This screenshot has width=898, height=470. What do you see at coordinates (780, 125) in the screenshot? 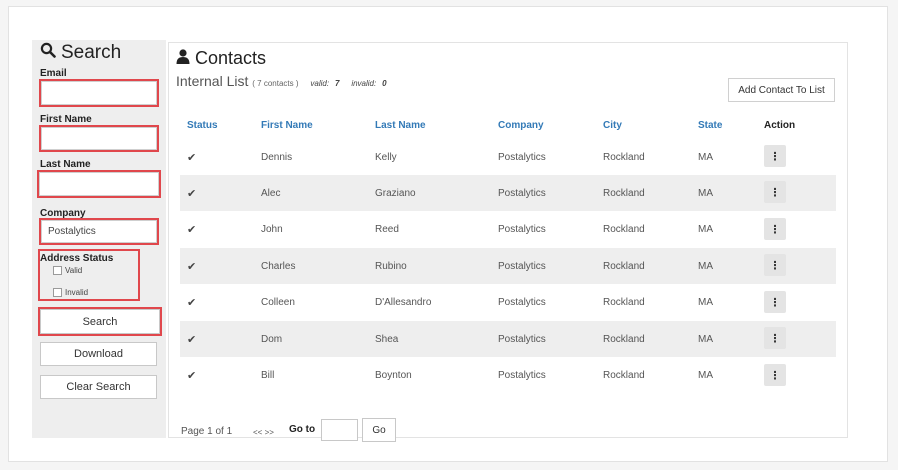
I see `column-action: Action` at bounding box center [780, 125].